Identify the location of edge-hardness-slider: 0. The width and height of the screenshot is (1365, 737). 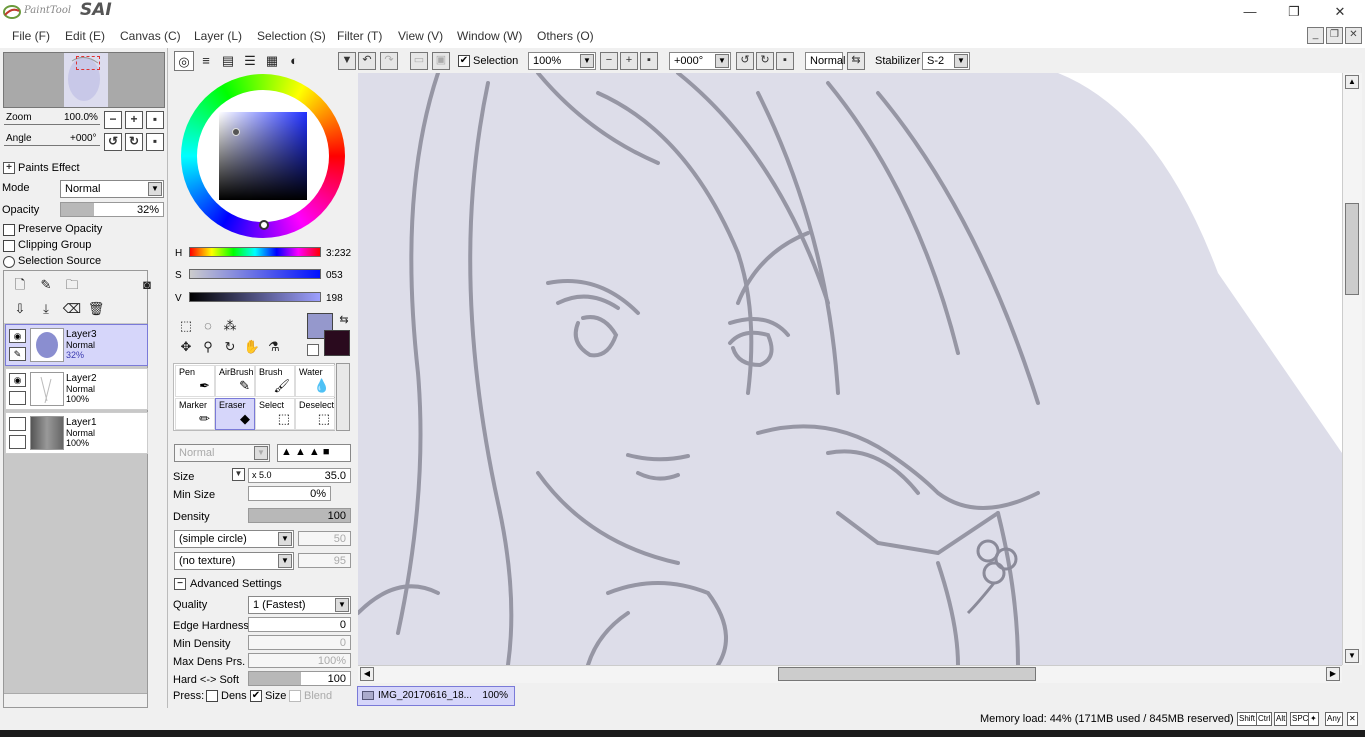
(299, 624).